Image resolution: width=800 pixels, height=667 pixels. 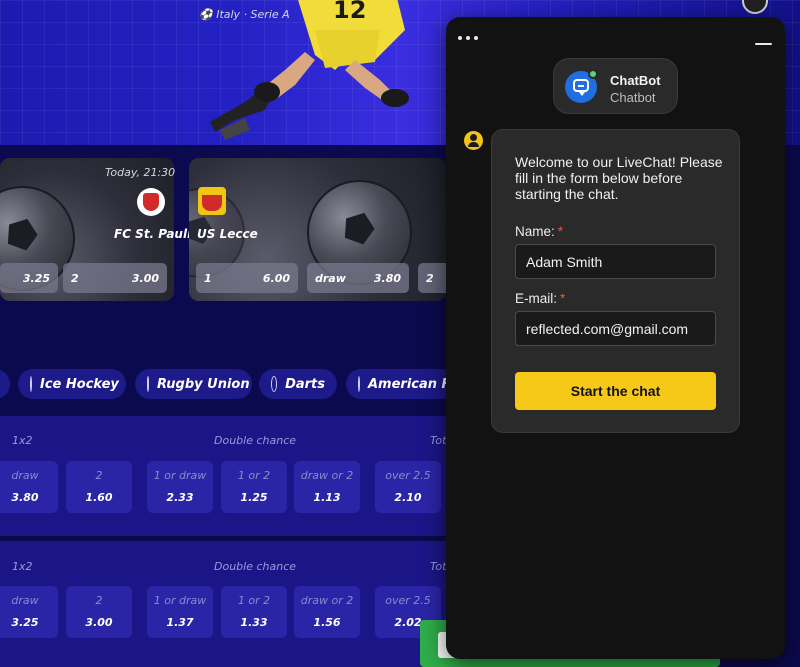 I want to click on name-field-label: Name: *, so click(x=539, y=231).